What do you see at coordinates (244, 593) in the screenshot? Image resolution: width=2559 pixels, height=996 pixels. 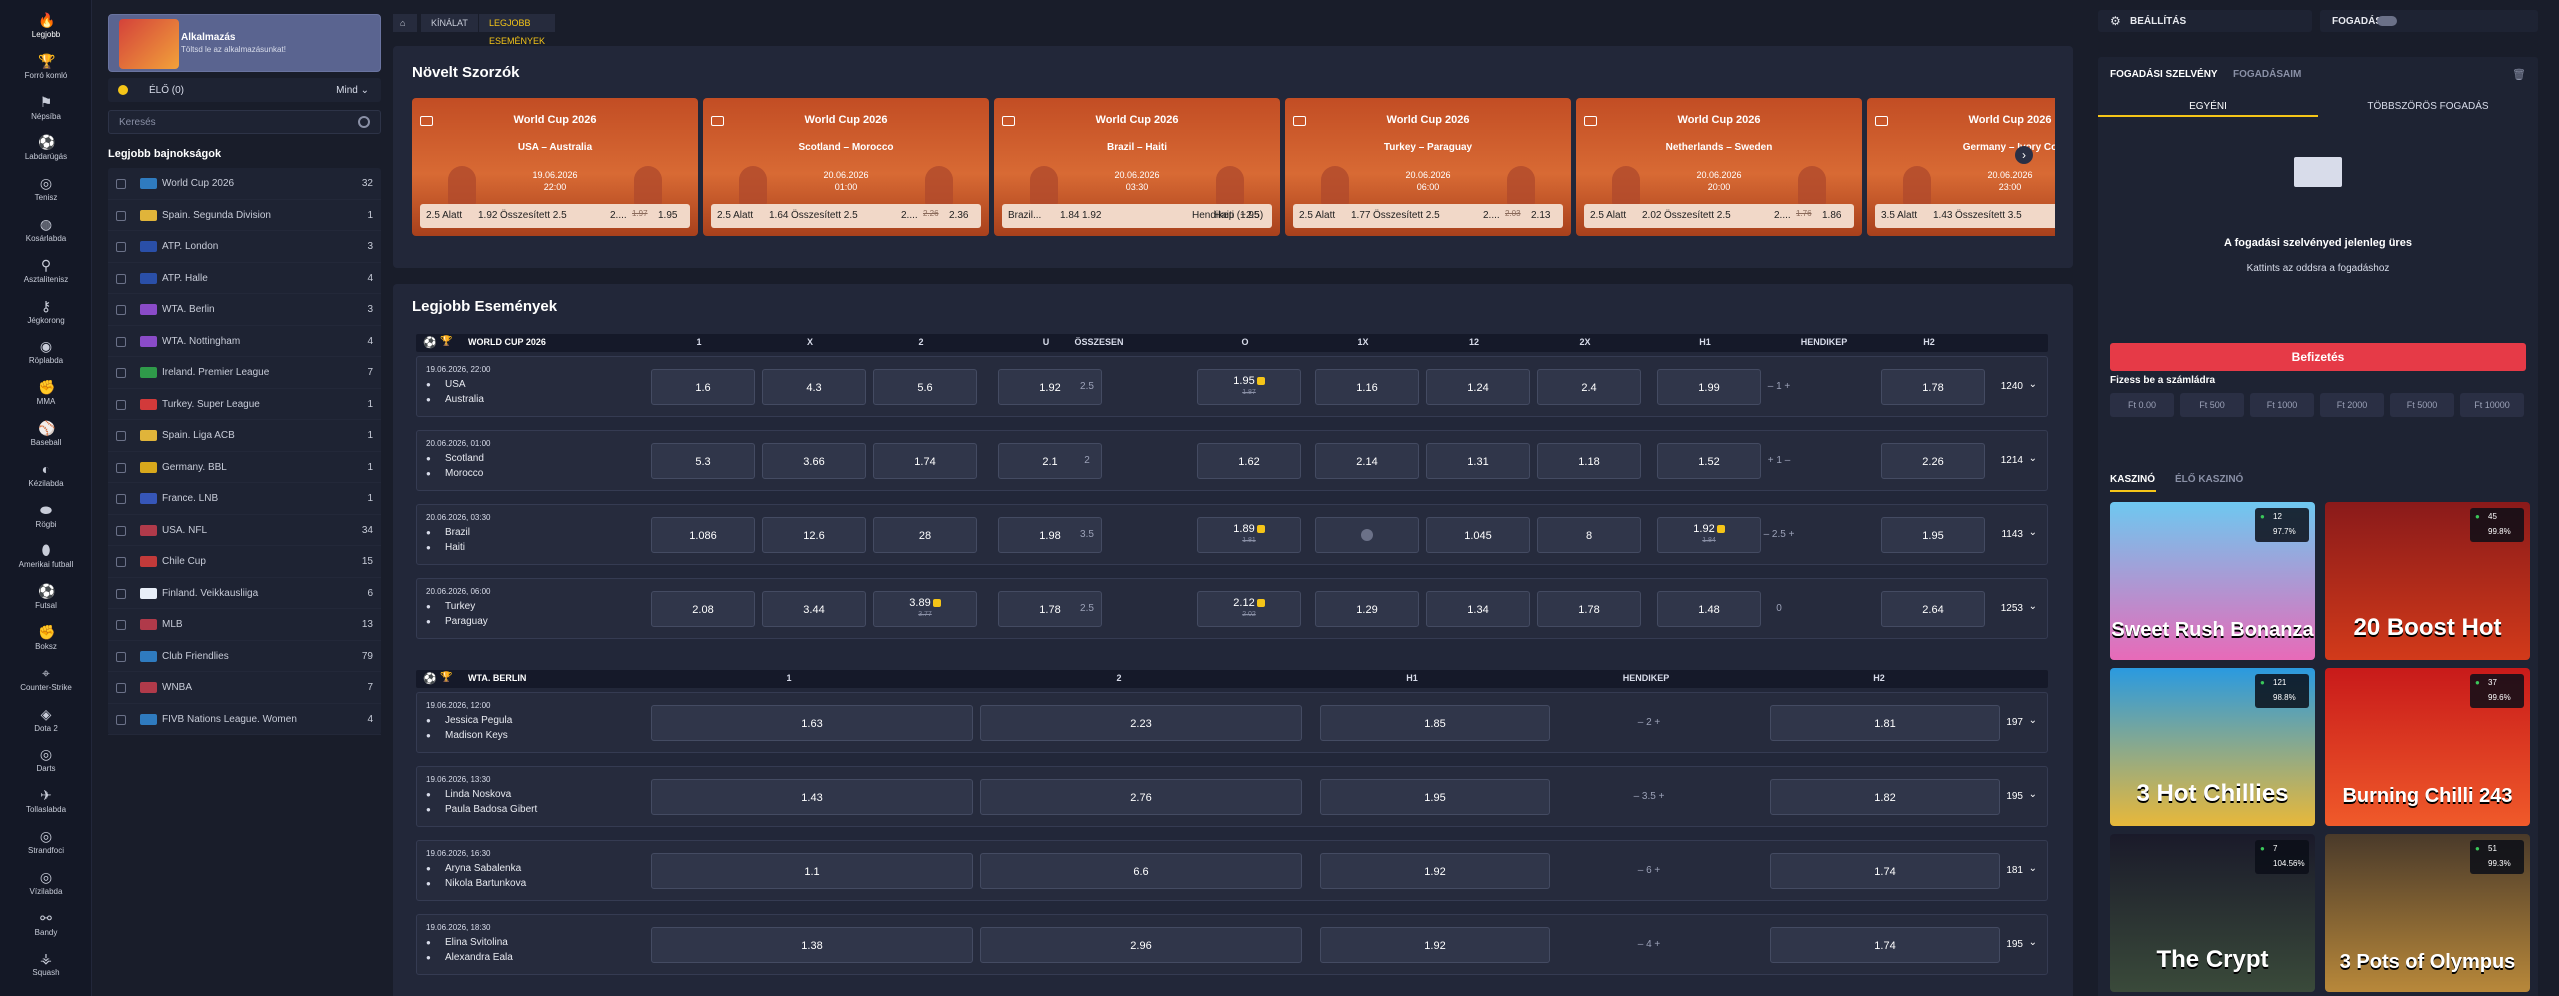 I see `league-item: Finland. Veikkausliiga 6` at bounding box center [244, 593].